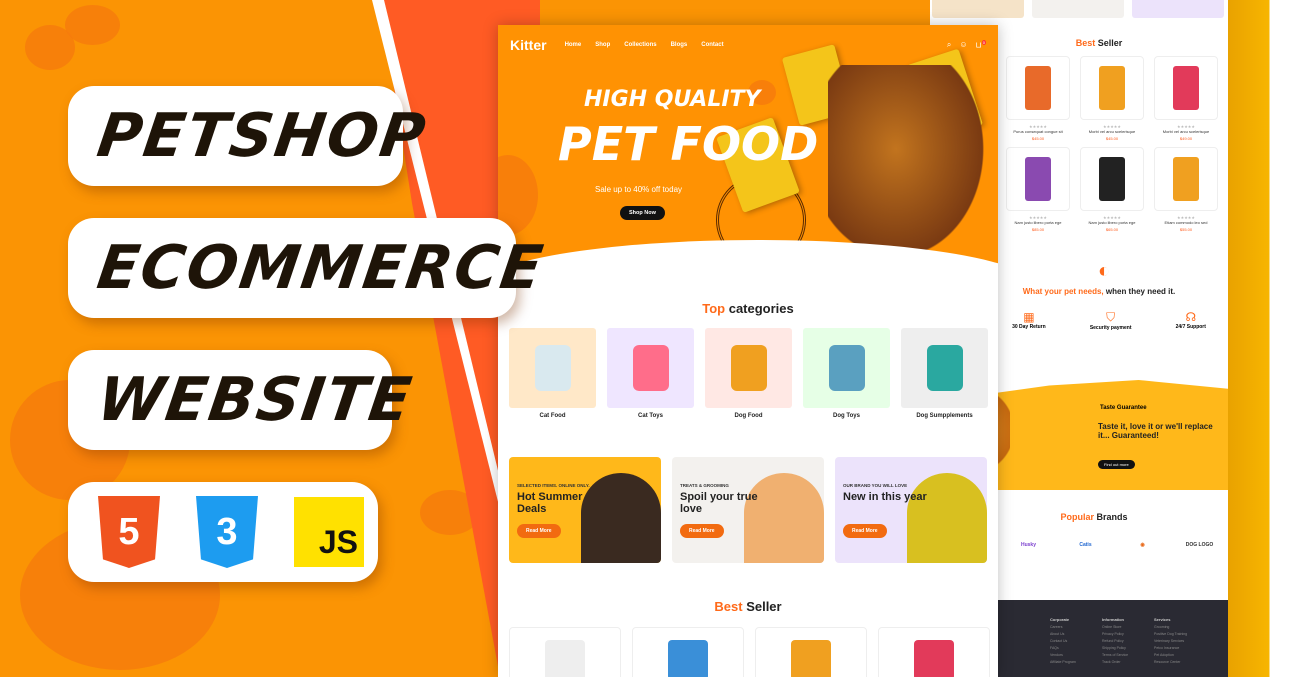 Image resolution: width=1296 pixels, height=677 pixels. What do you see at coordinates (1115, 655) in the screenshot?
I see `footer-link: Terms of Service` at bounding box center [1115, 655].